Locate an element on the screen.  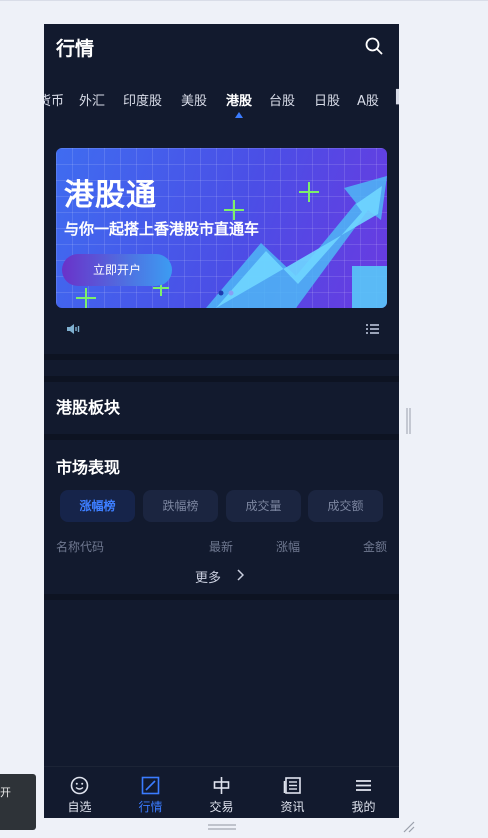
banner-title: 港股通 is located at coordinates (110, 195).